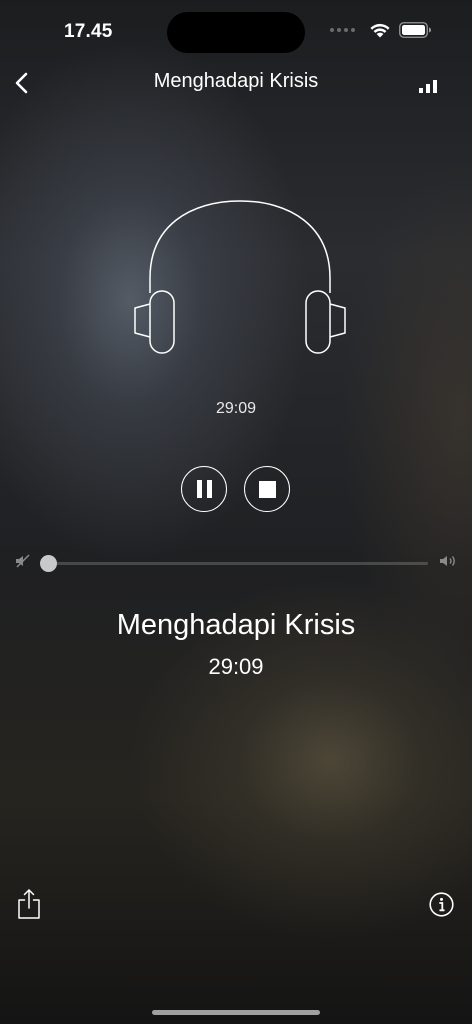 This screenshot has height=1024, width=472. I want to click on wifi-icon, so click(380, 30).